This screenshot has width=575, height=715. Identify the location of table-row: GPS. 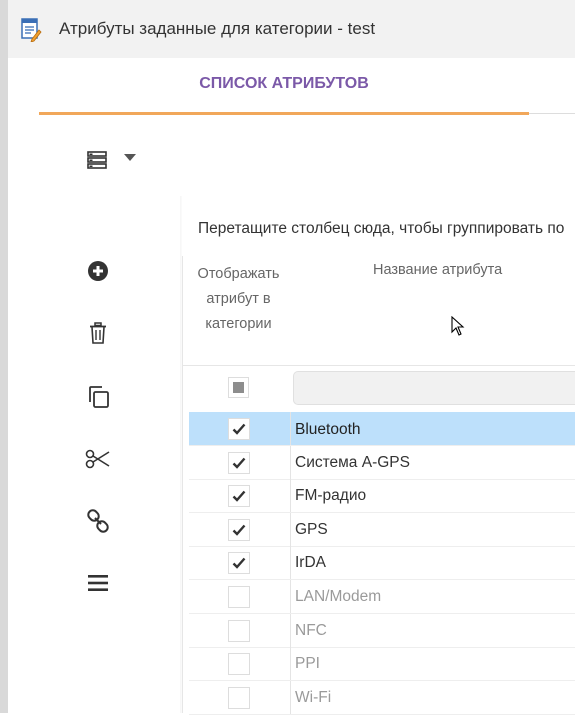
(382, 529).